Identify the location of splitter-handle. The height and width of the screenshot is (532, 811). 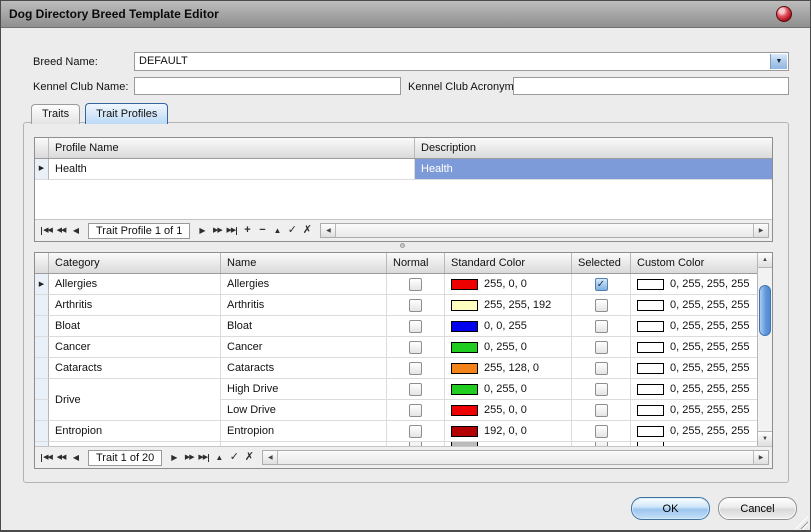
(402, 245).